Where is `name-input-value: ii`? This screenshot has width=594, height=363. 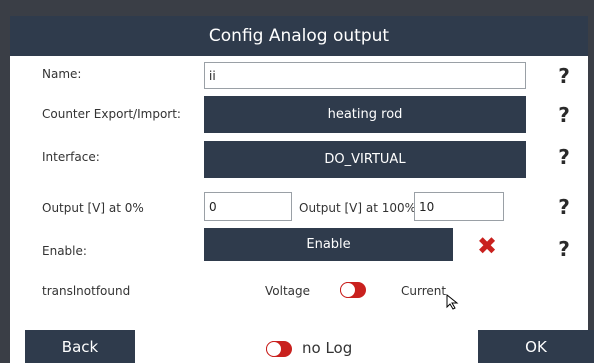
name-input-value: ii is located at coordinates (212, 75).